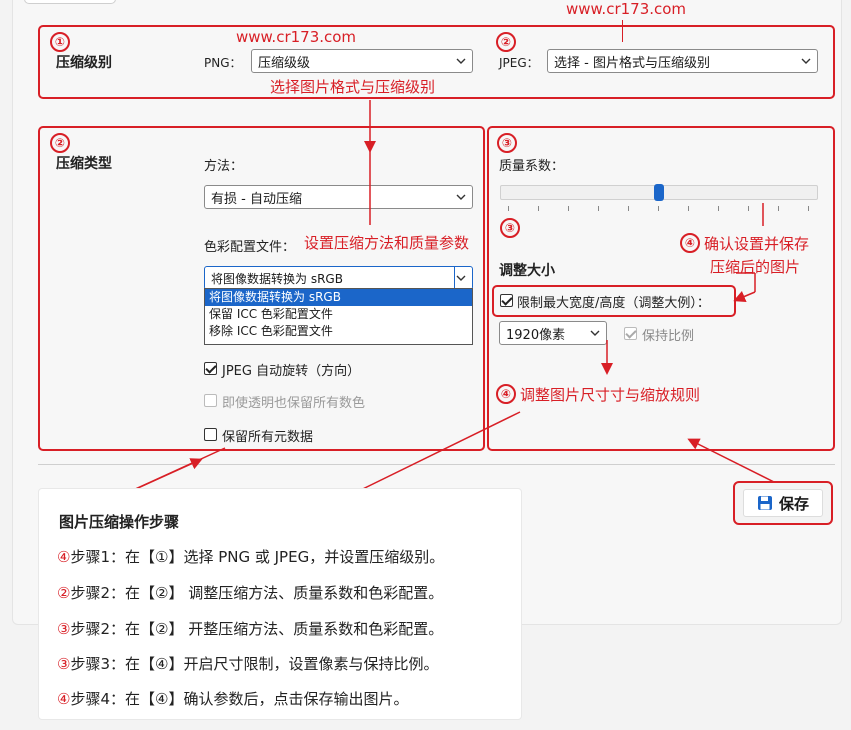 The width and height of the screenshot is (851, 730). I want to click on steps-title: 图片压缩操作步骤, so click(119, 522).